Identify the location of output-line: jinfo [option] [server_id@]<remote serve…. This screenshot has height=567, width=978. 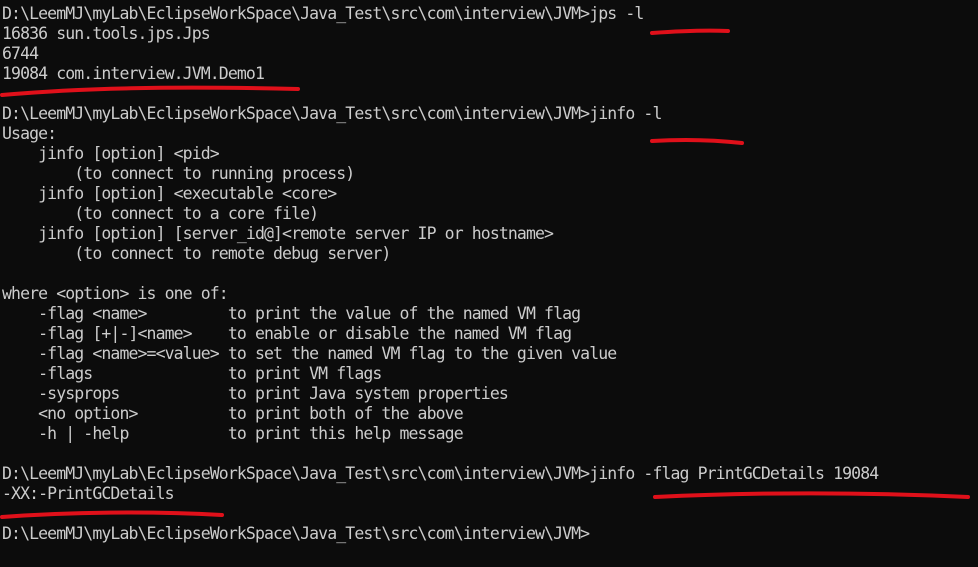
(278, 233).